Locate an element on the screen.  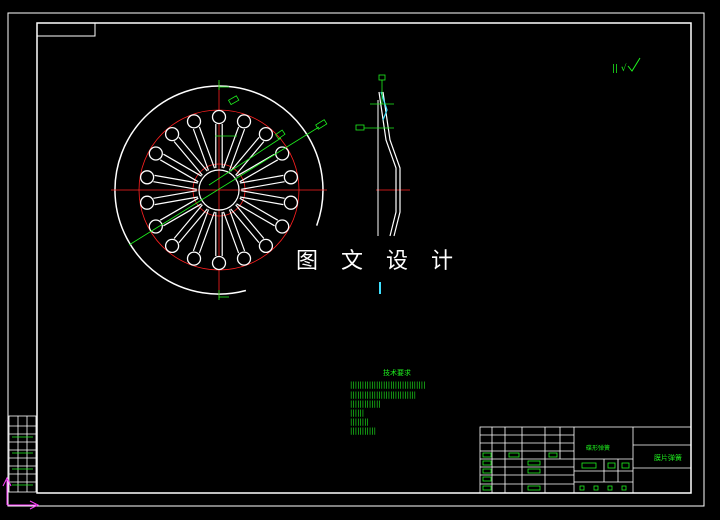
drawing-code-box is located at coordinates (66, 29).